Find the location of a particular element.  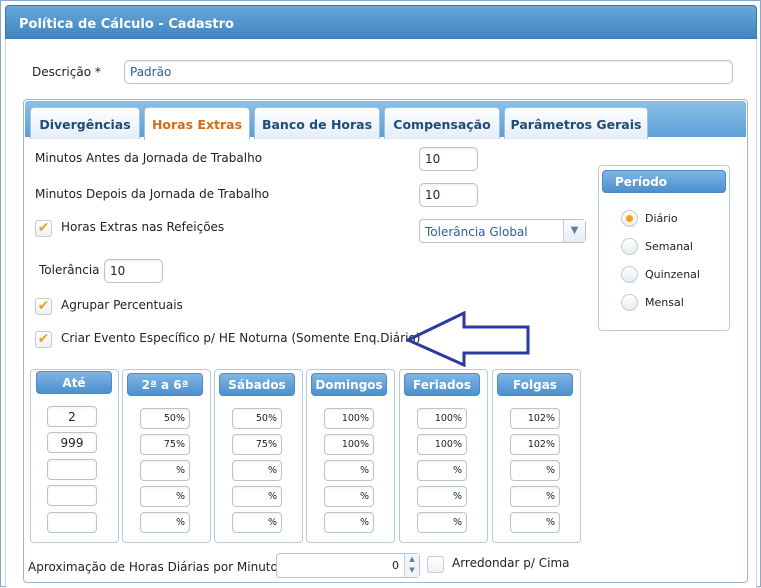

feriados-header: Feriados is located at coordinates (442, 384).